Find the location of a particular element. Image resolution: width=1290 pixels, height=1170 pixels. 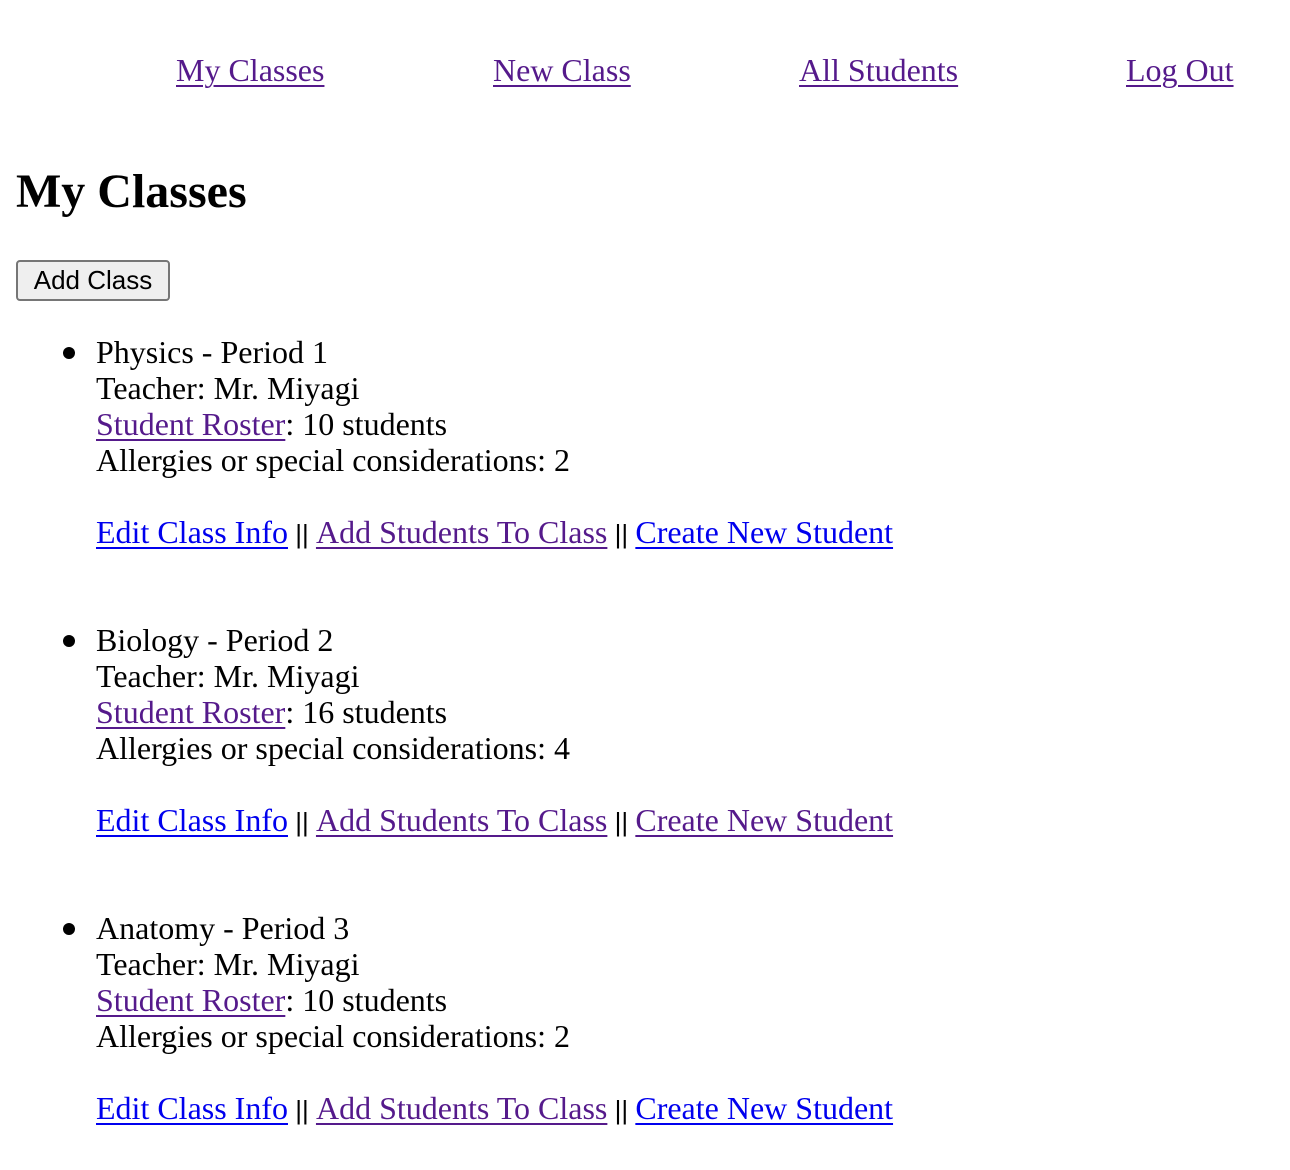

nav-link-my-classes: My Classes is located at coordinates (250, 70).